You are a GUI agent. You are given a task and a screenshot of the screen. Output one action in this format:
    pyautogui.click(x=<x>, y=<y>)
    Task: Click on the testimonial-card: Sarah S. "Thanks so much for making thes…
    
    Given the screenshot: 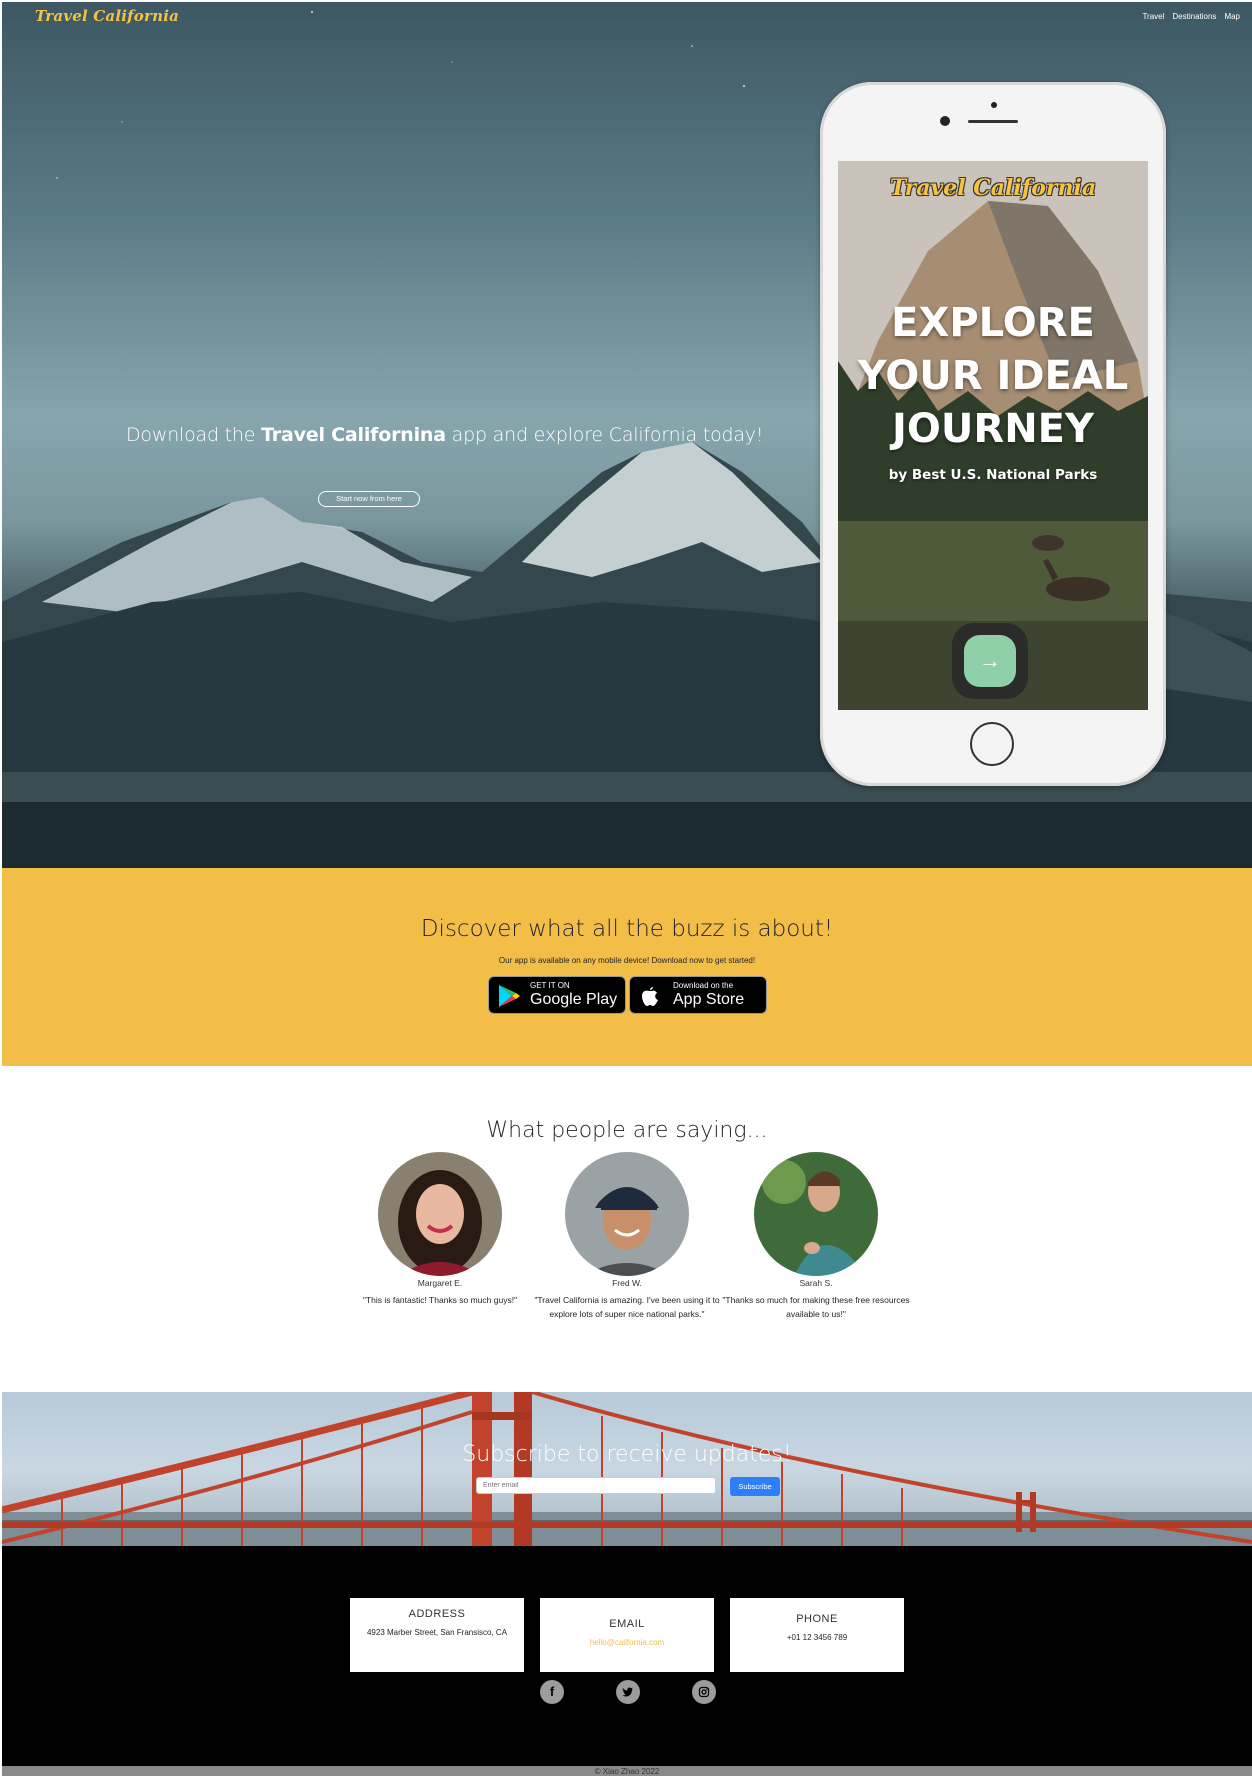 What is the action you would take?
    pyautogui.click(x=816, y=1236)
    